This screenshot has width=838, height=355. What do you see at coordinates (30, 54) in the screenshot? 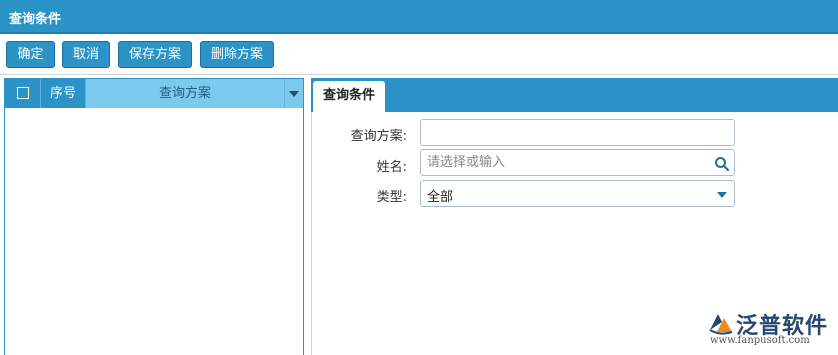
I see `confirm-button: 确定` at bounding box center [30, 54].